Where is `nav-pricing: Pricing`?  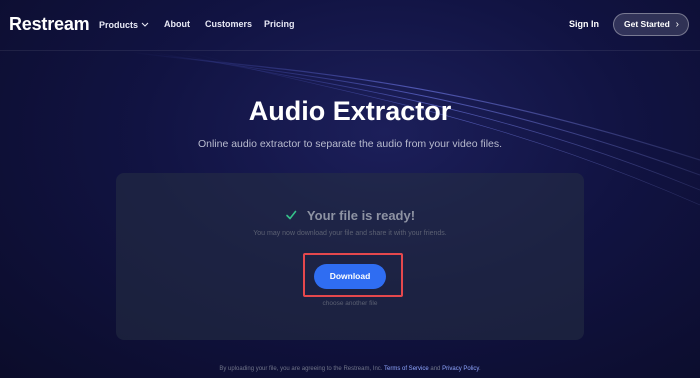 nav-pricing: Pricing is located at coordinates (279, 24).